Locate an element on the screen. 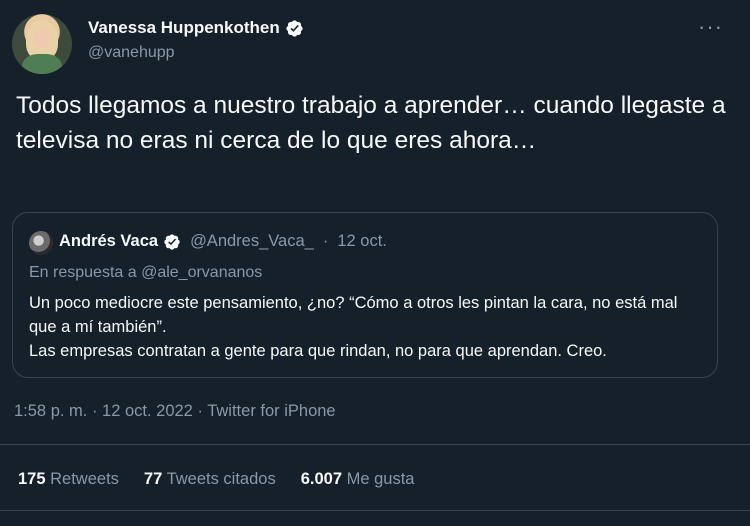 This screenshot has width=750, height=526. quoted-handle: @Andres_Vaca_ is located at coordinates (252, 241).